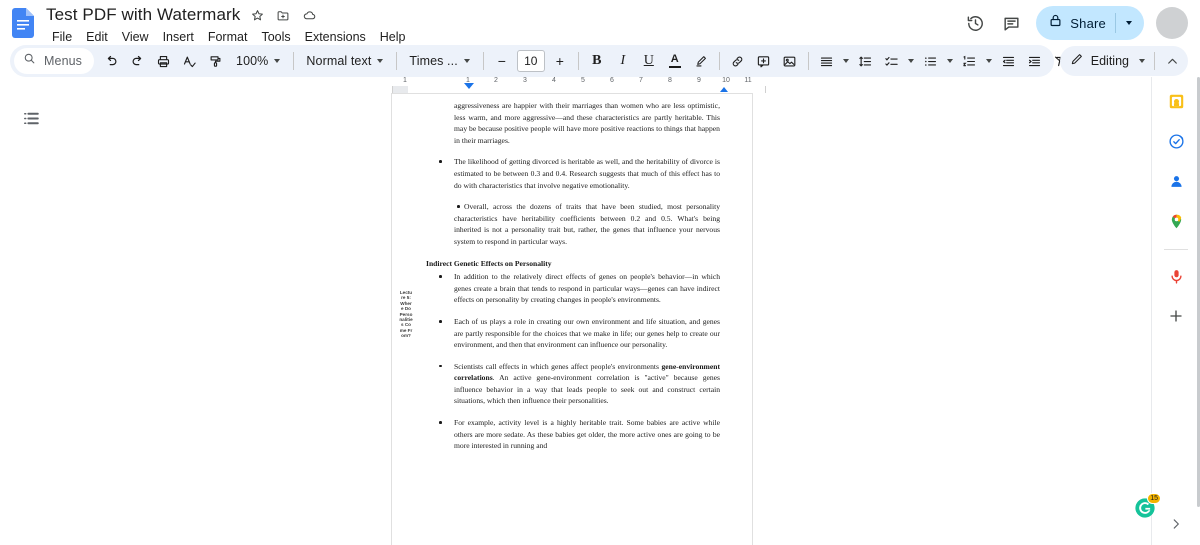  I want to click on bulleted-list-button, so click(931, 61).